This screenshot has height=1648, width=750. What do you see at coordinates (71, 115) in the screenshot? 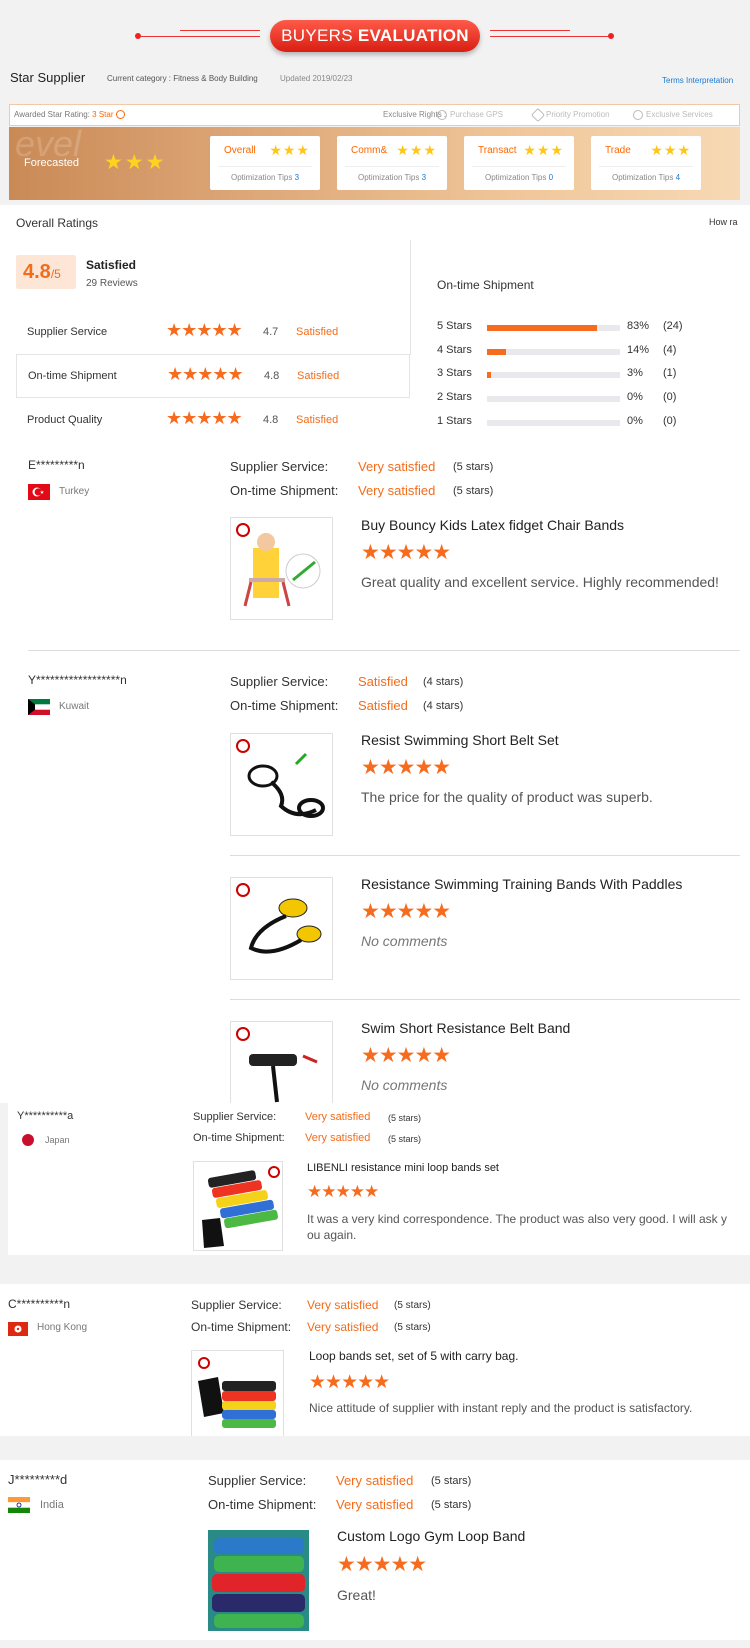
I see `awarded-star-rating: Awarded Star Rating: 3 Star` at bounding box center [71, 115].